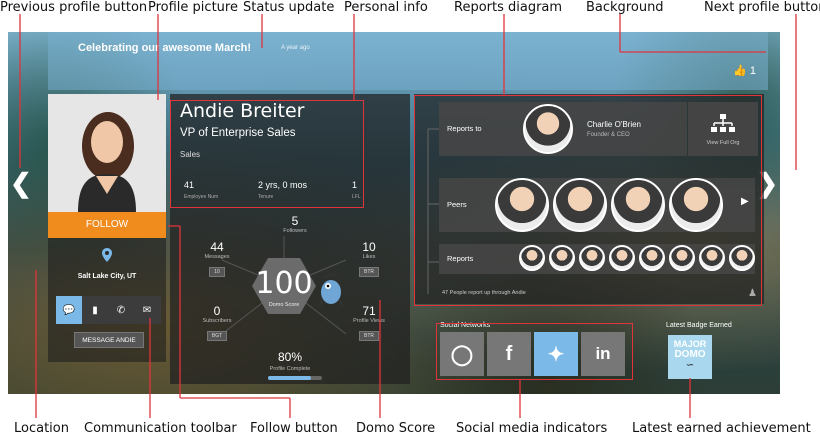 This screenshot has width=820, height=434. I want to click on profile-picture, so click(107, 153).